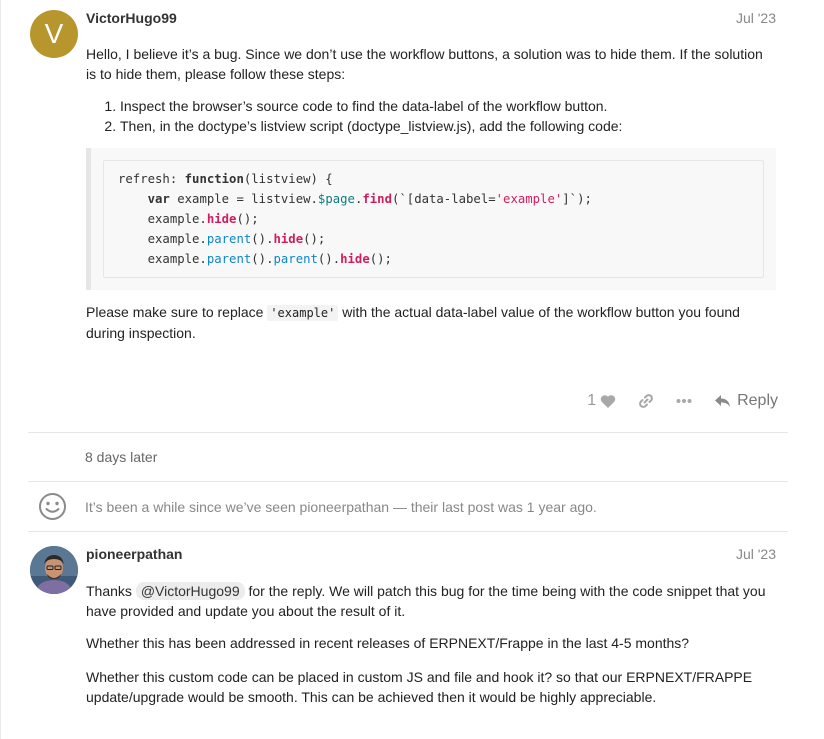  I want to click on post-actions: 1 Reply, so click(671, 401).